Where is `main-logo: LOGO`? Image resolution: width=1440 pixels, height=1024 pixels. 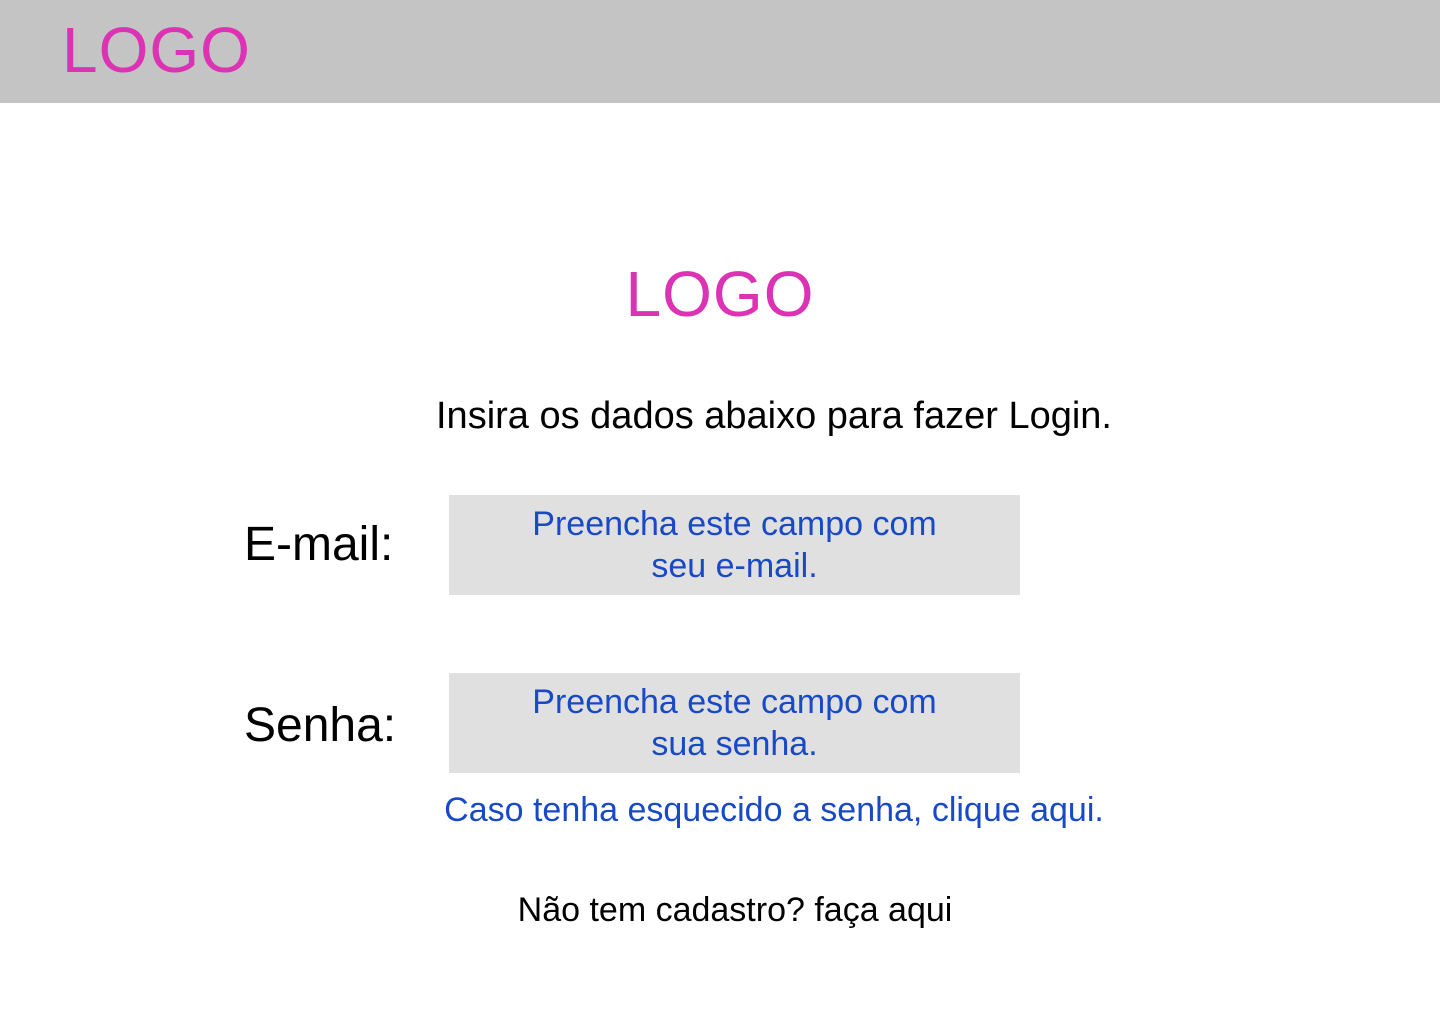 main-logo: LOGO is located at coordinates (720, 294).